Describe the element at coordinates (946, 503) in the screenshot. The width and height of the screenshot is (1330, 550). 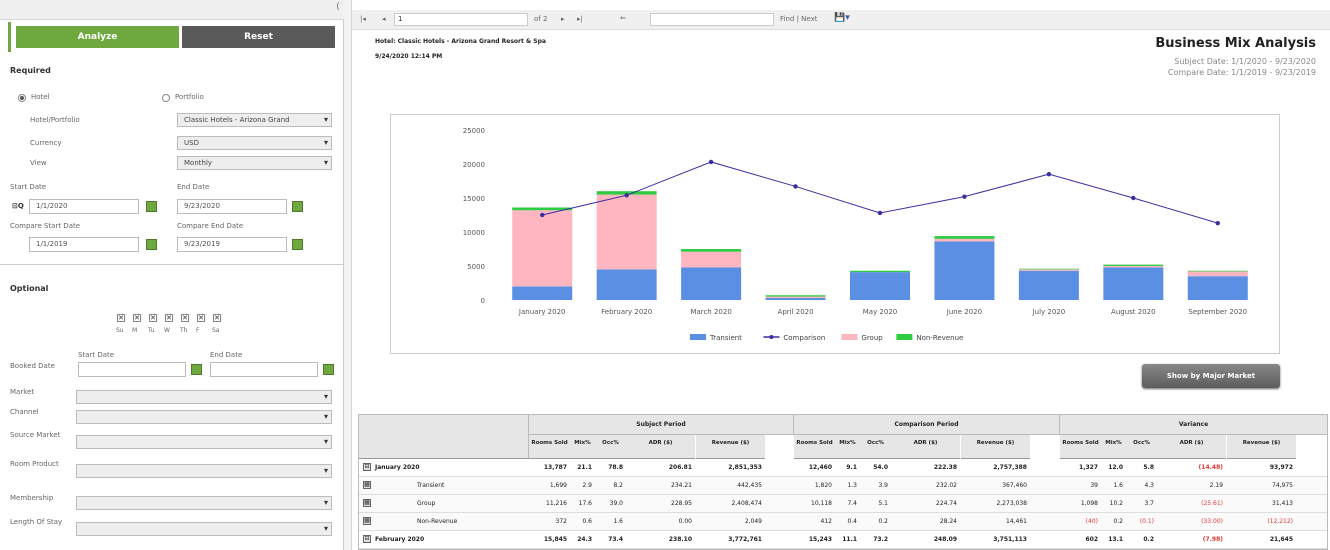
I see `table-cell: 224.74` at that location.